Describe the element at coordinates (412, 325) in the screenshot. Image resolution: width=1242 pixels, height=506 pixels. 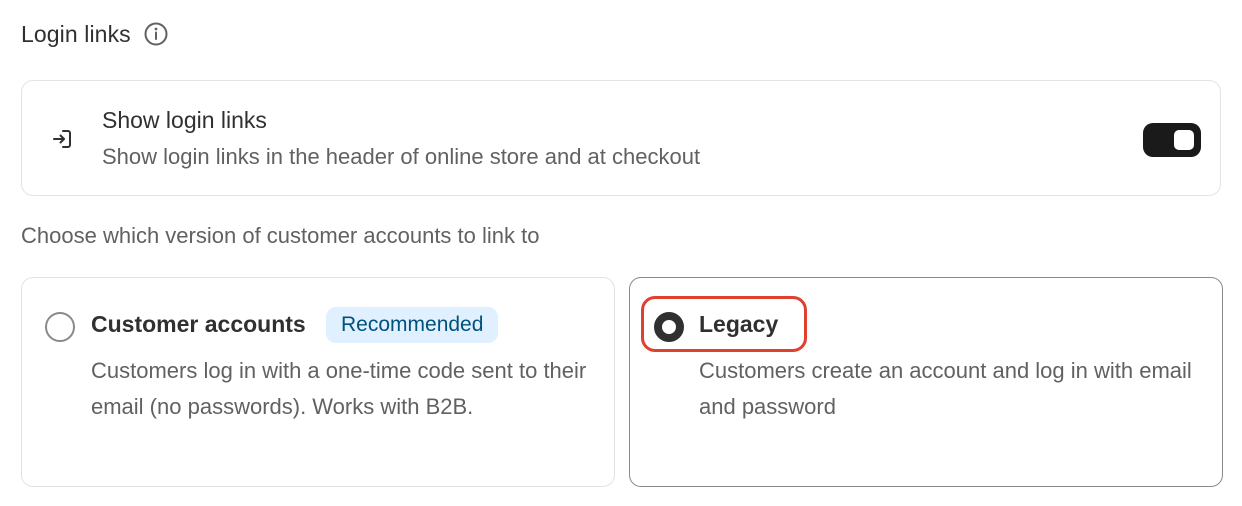
I see `recommended-badge: Recommended` at that location.